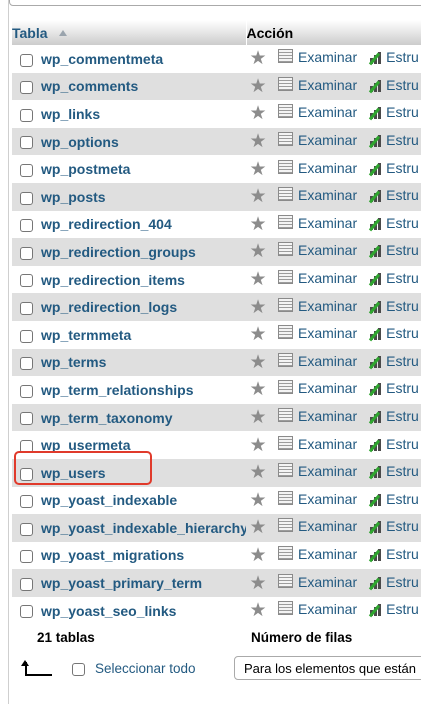 This screenshot has height=704, width=421. Describe the element at coordinates (89, 86) in the screenshot. I see `table-name-link: wp_comments` at that location.